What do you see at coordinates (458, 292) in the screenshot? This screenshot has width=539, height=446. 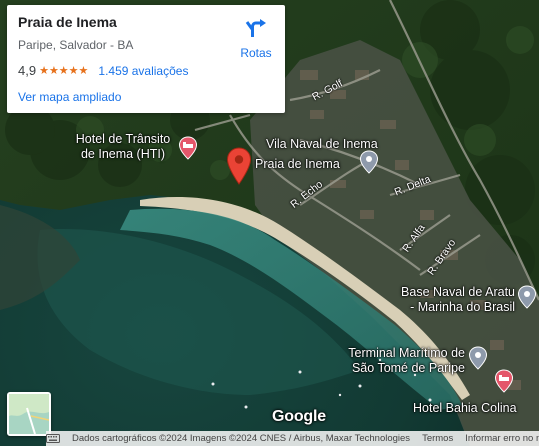 I see `poi-base-naval-line1: Base Naval de Aratu` at bounding box center [458, 292].